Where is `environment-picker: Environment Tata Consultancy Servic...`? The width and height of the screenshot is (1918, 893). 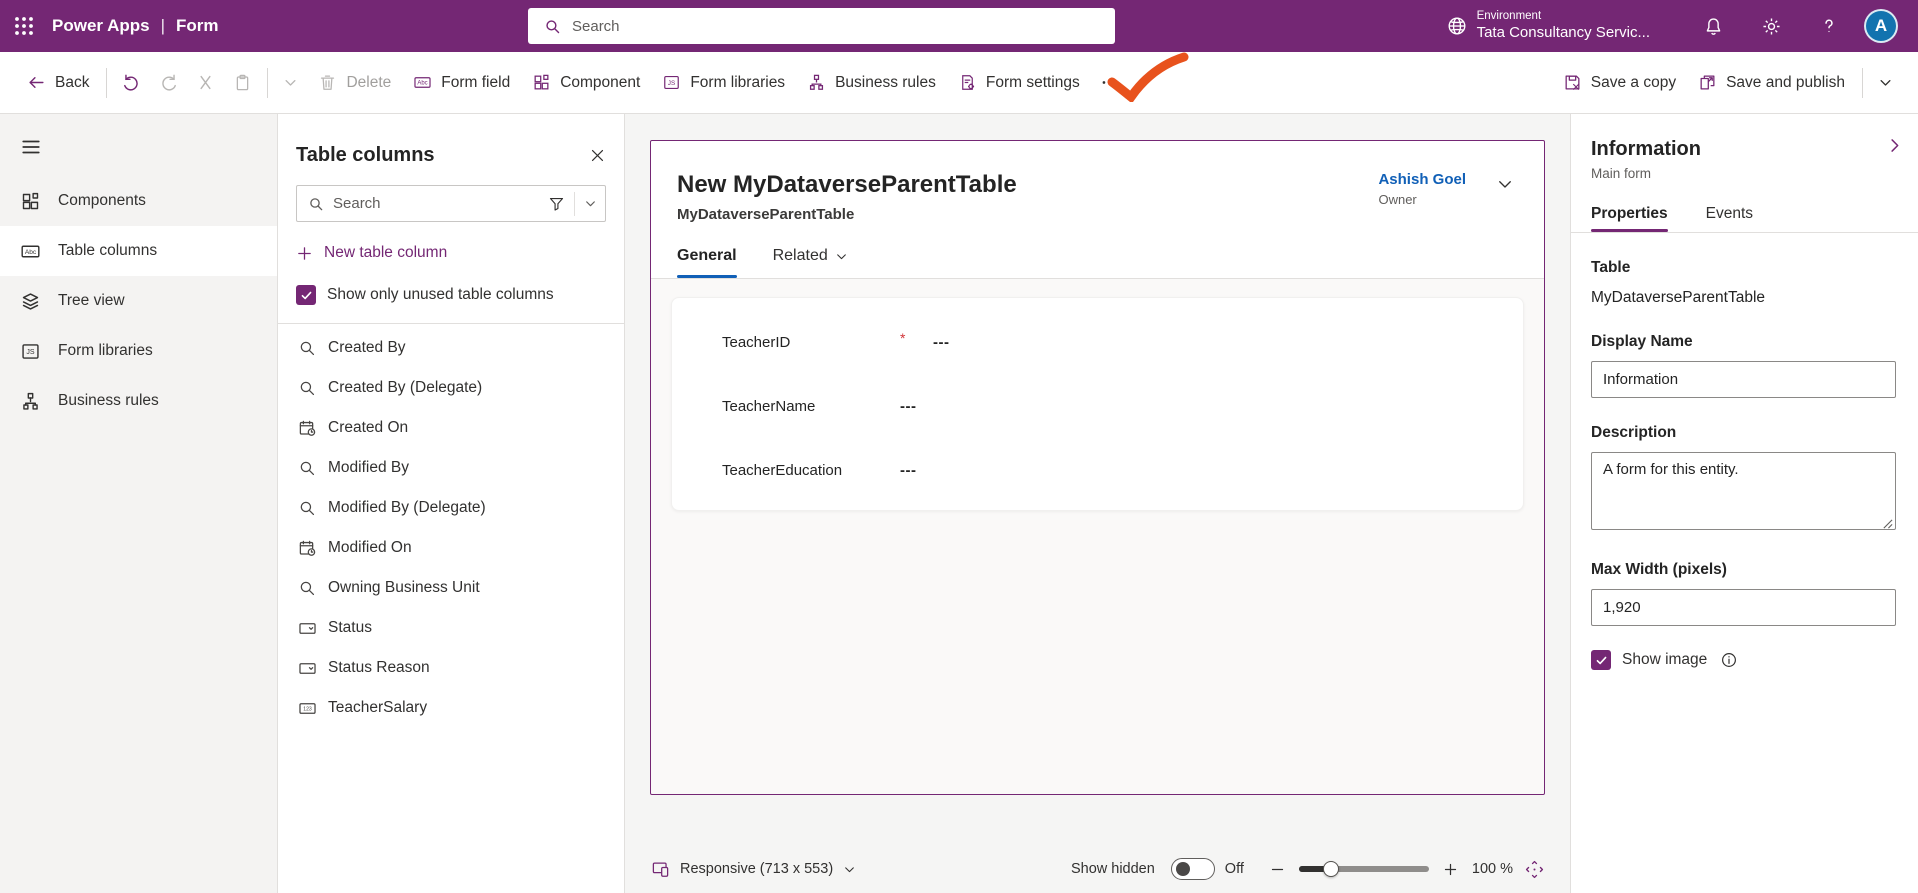
environment-picker: Environment Tata Consultancy Servic... is located at coordinates (1548, 25).